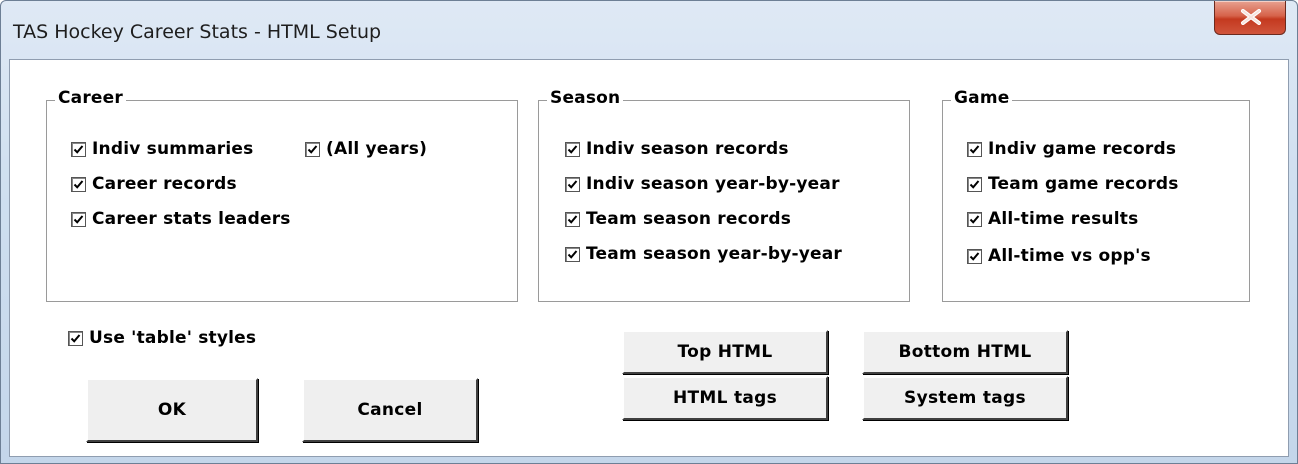 Image resolution: width=1298 pixels, height=464 pixels. I want to click on close-icon, so click(1251, 17).